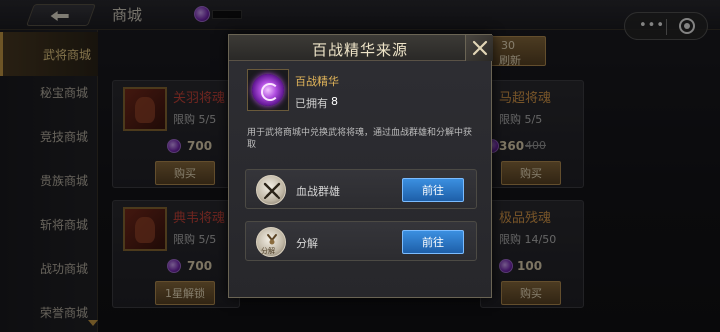  What do you see at coordinates (307, 243) in the screenshot?
I see `source-label: 分解` at bounding box center [307, 243].